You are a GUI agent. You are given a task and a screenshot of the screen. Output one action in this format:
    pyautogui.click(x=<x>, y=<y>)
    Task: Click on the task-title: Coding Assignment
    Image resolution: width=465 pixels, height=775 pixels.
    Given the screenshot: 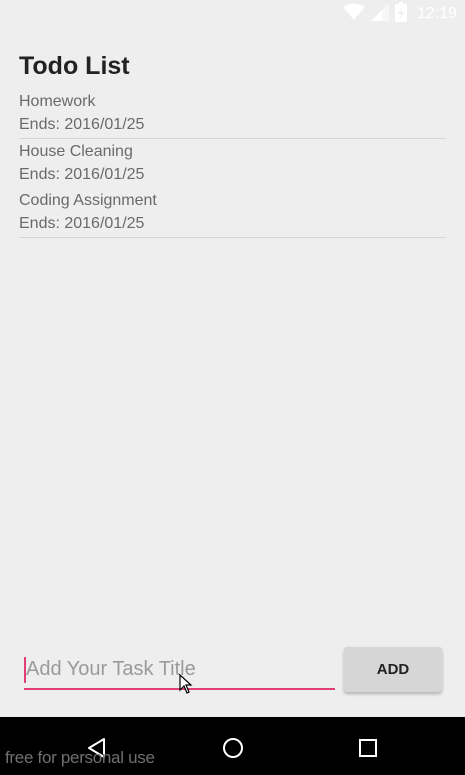 What is the action you would take?
    pyautogui.click(x=88, y=200)
    